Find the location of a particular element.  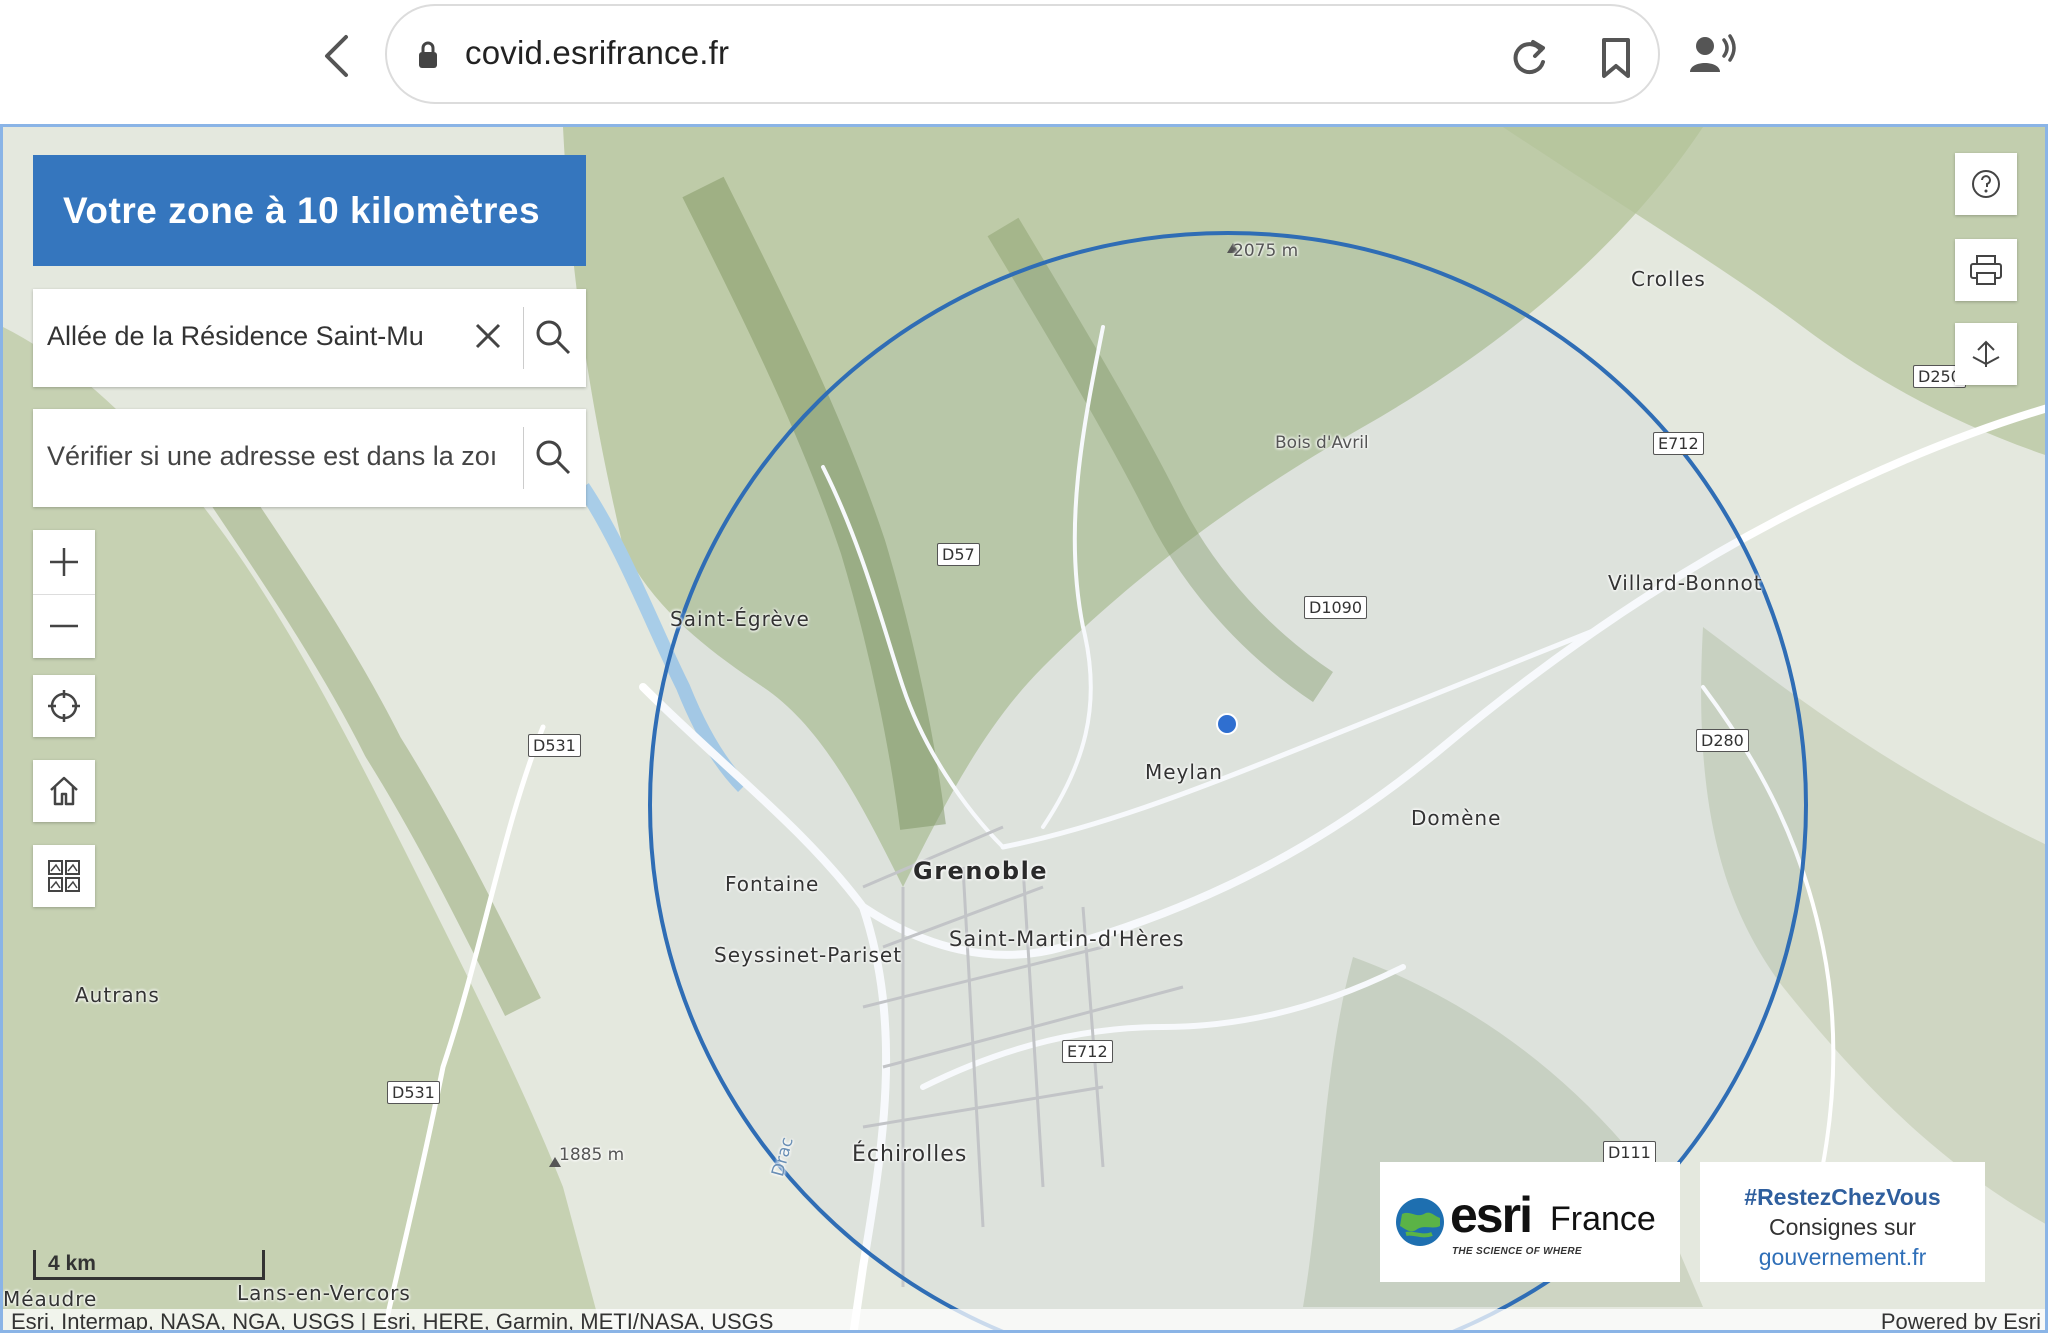

place-meylan: Meylan is located at coordinates (1184, 772).